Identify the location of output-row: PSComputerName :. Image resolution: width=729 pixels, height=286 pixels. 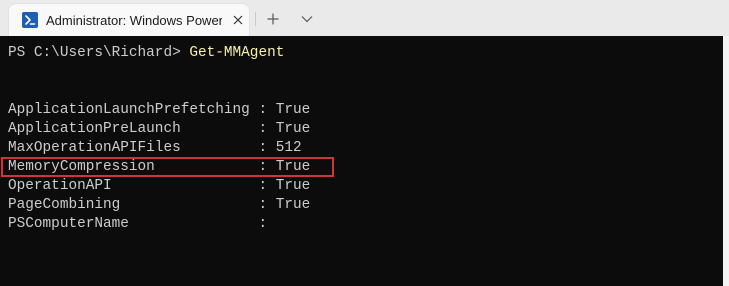
(142, 224).